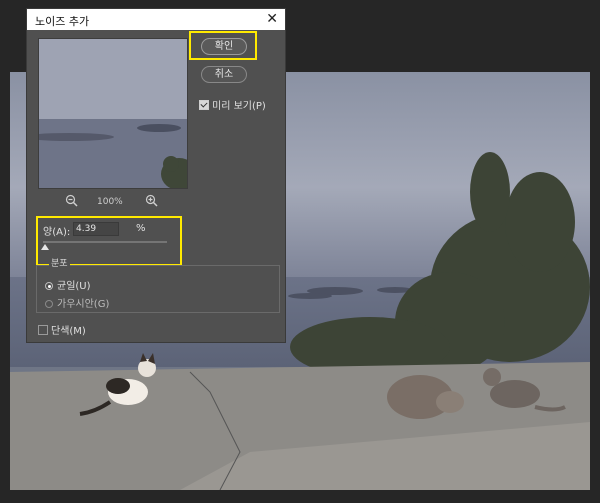 The height and width of the screenshot is (503, 600). I want to click on ok-highlight-box, so click(223, 45).